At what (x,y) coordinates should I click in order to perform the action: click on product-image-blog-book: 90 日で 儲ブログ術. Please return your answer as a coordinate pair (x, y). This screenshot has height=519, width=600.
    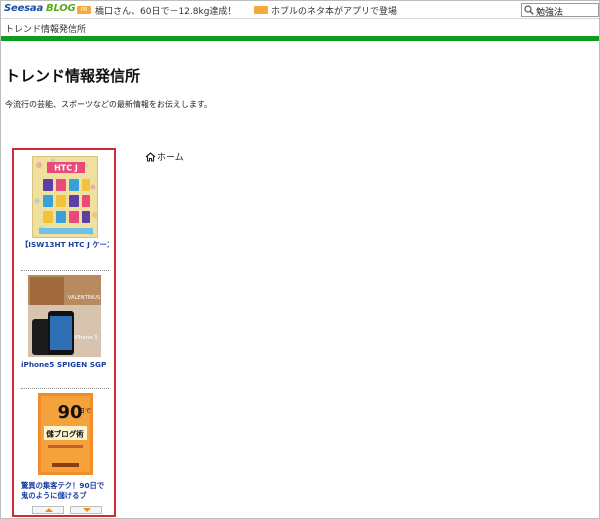
    Looking at the image, I should click on (65, 434).